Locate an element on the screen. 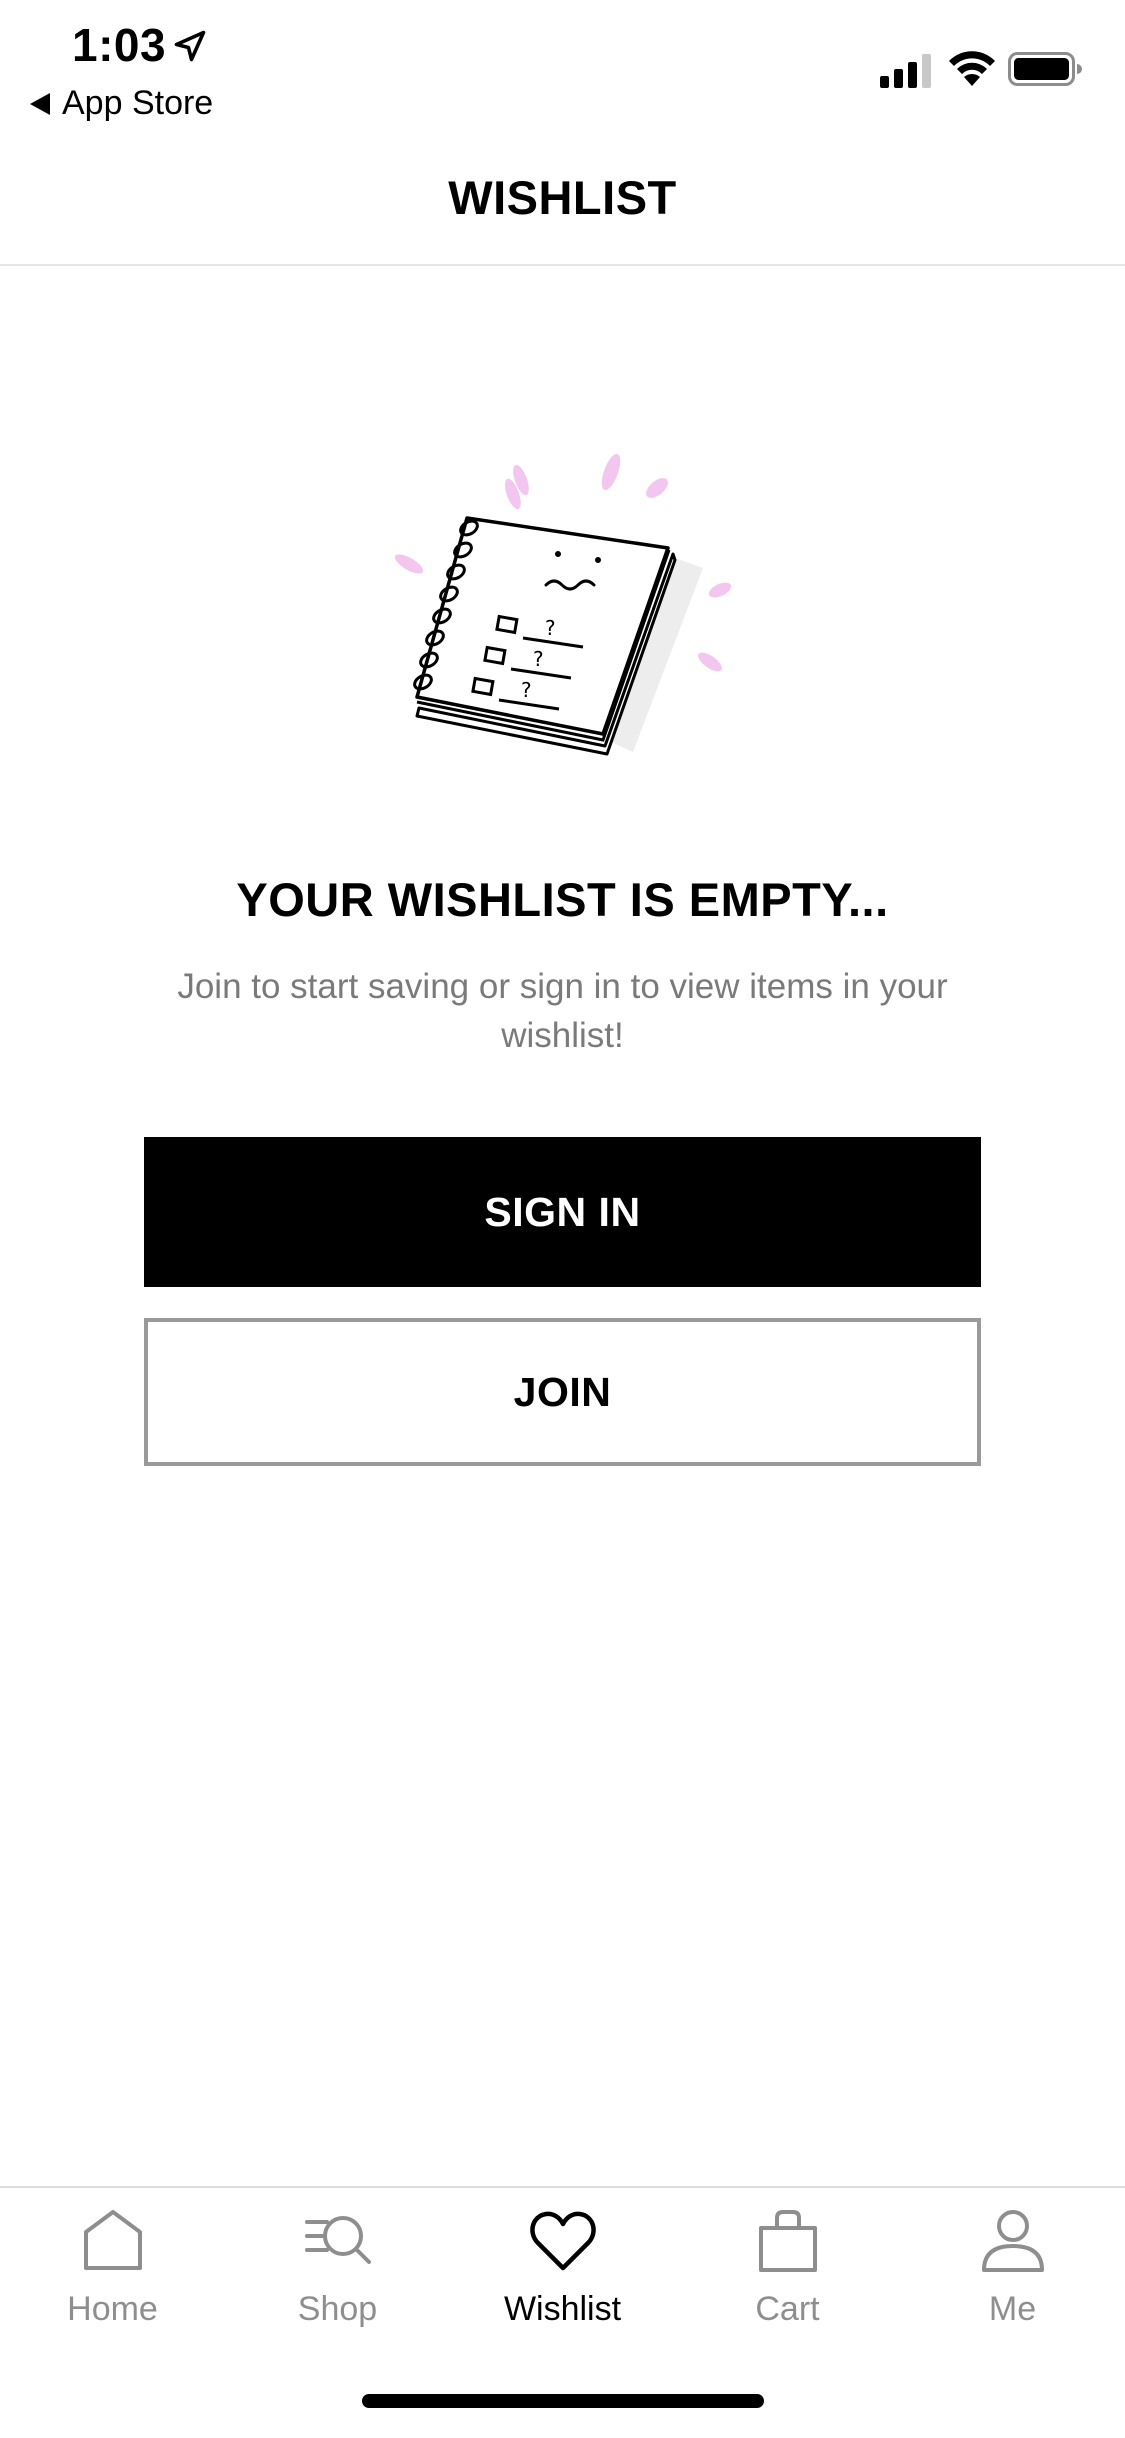 This screenshot has height=2438, width=1125. tab-me: Me is located at coordinates (1012, 2281).